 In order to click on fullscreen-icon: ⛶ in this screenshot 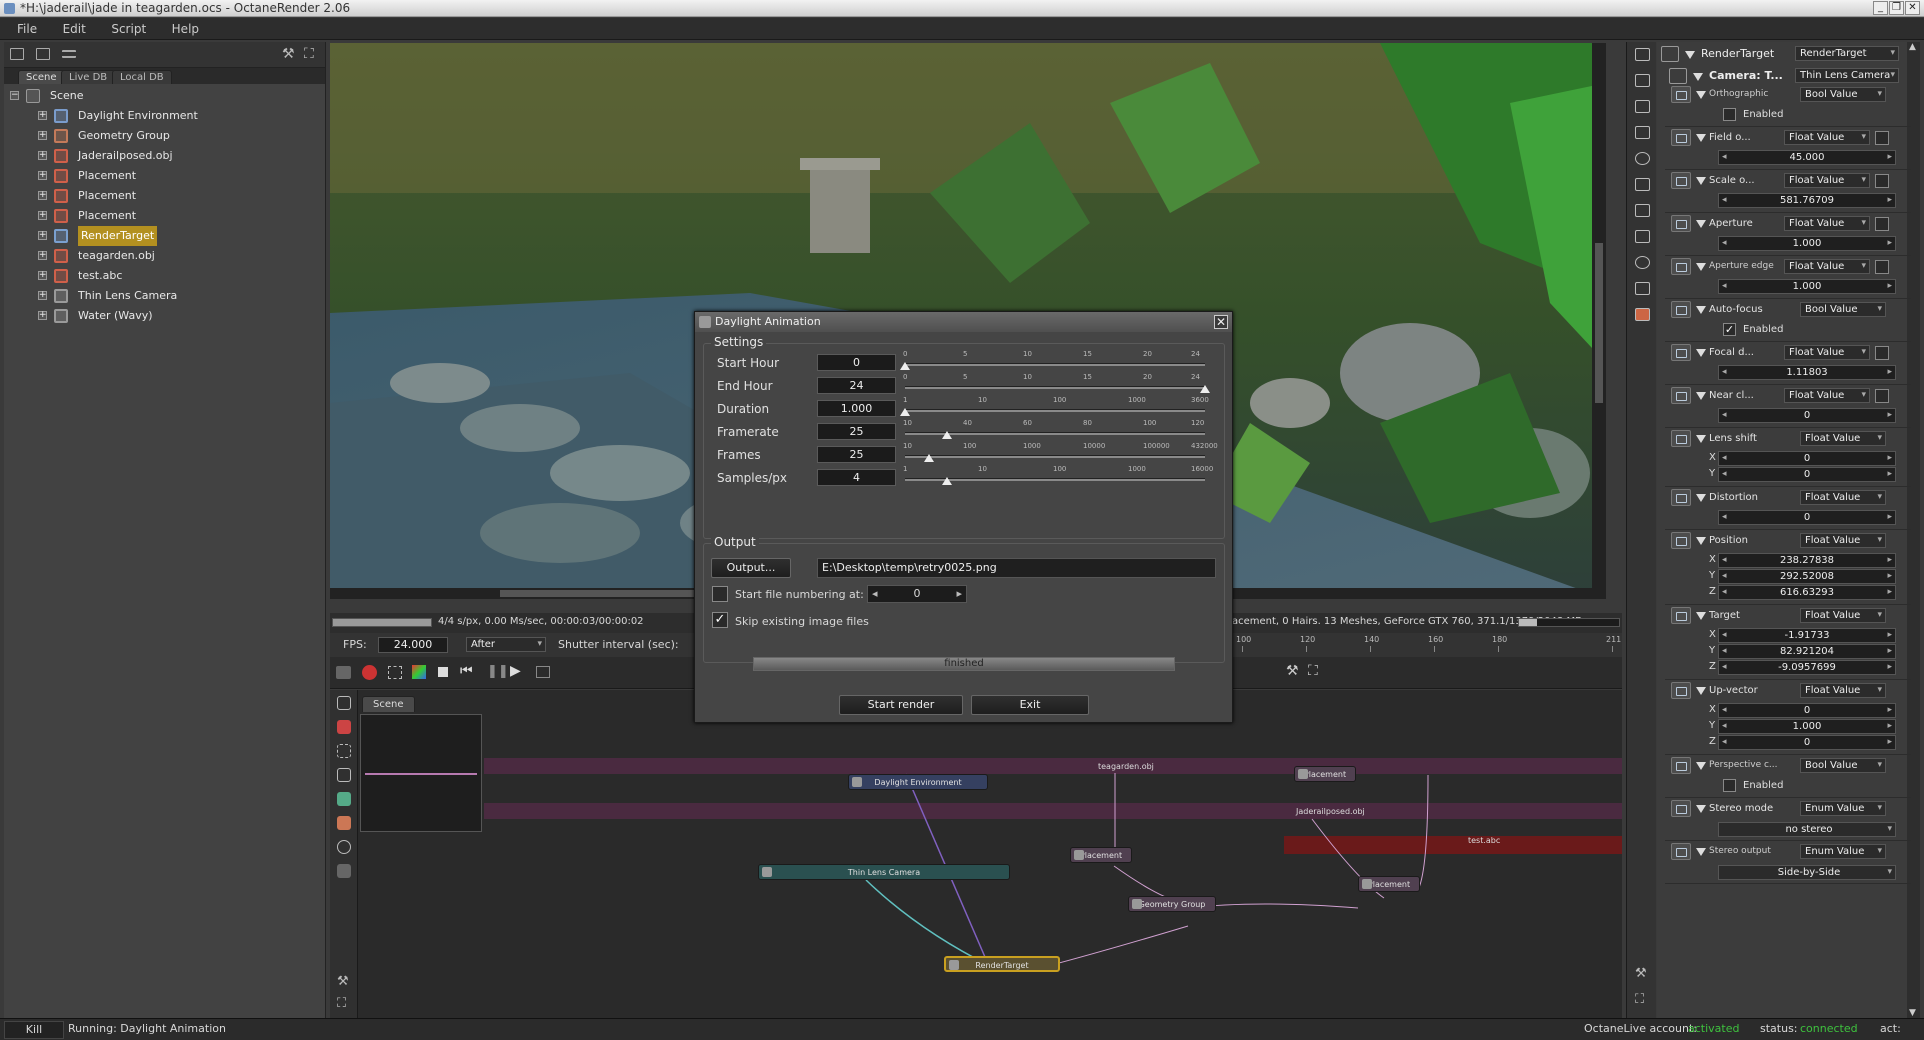, I will do `click(1313, 671)`.